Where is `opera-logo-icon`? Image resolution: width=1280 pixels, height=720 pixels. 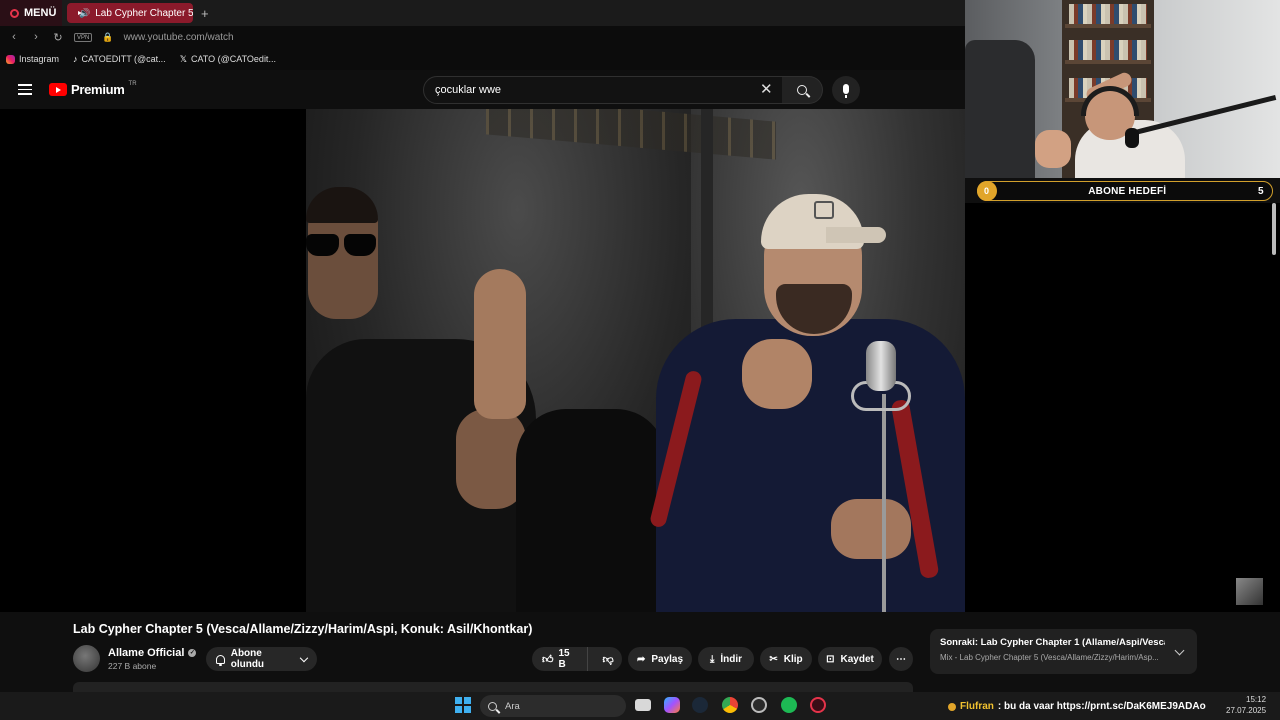
opera-logo-icon is located at coordinates (14, 13).